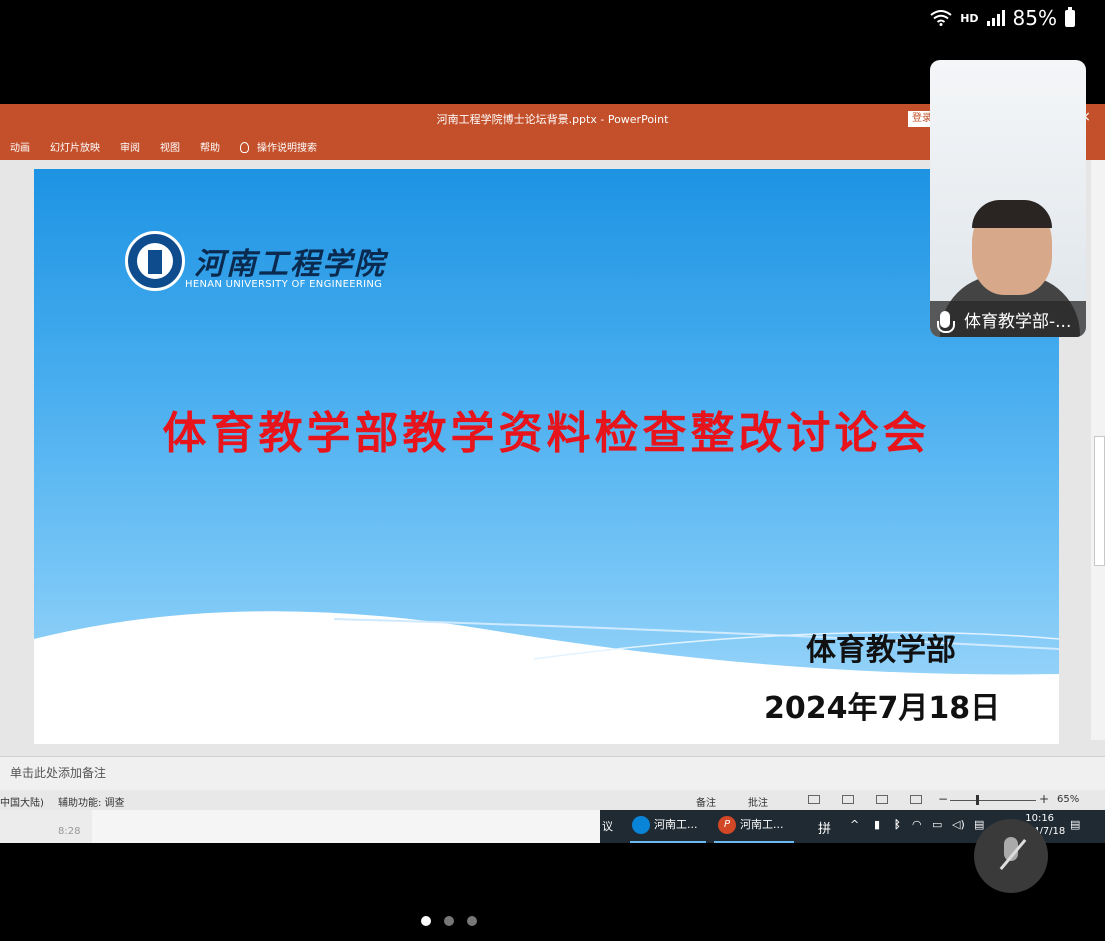  Describe the element at coordinates (814, 799) in the screenshot. I see `normal-view-icon` at that location.